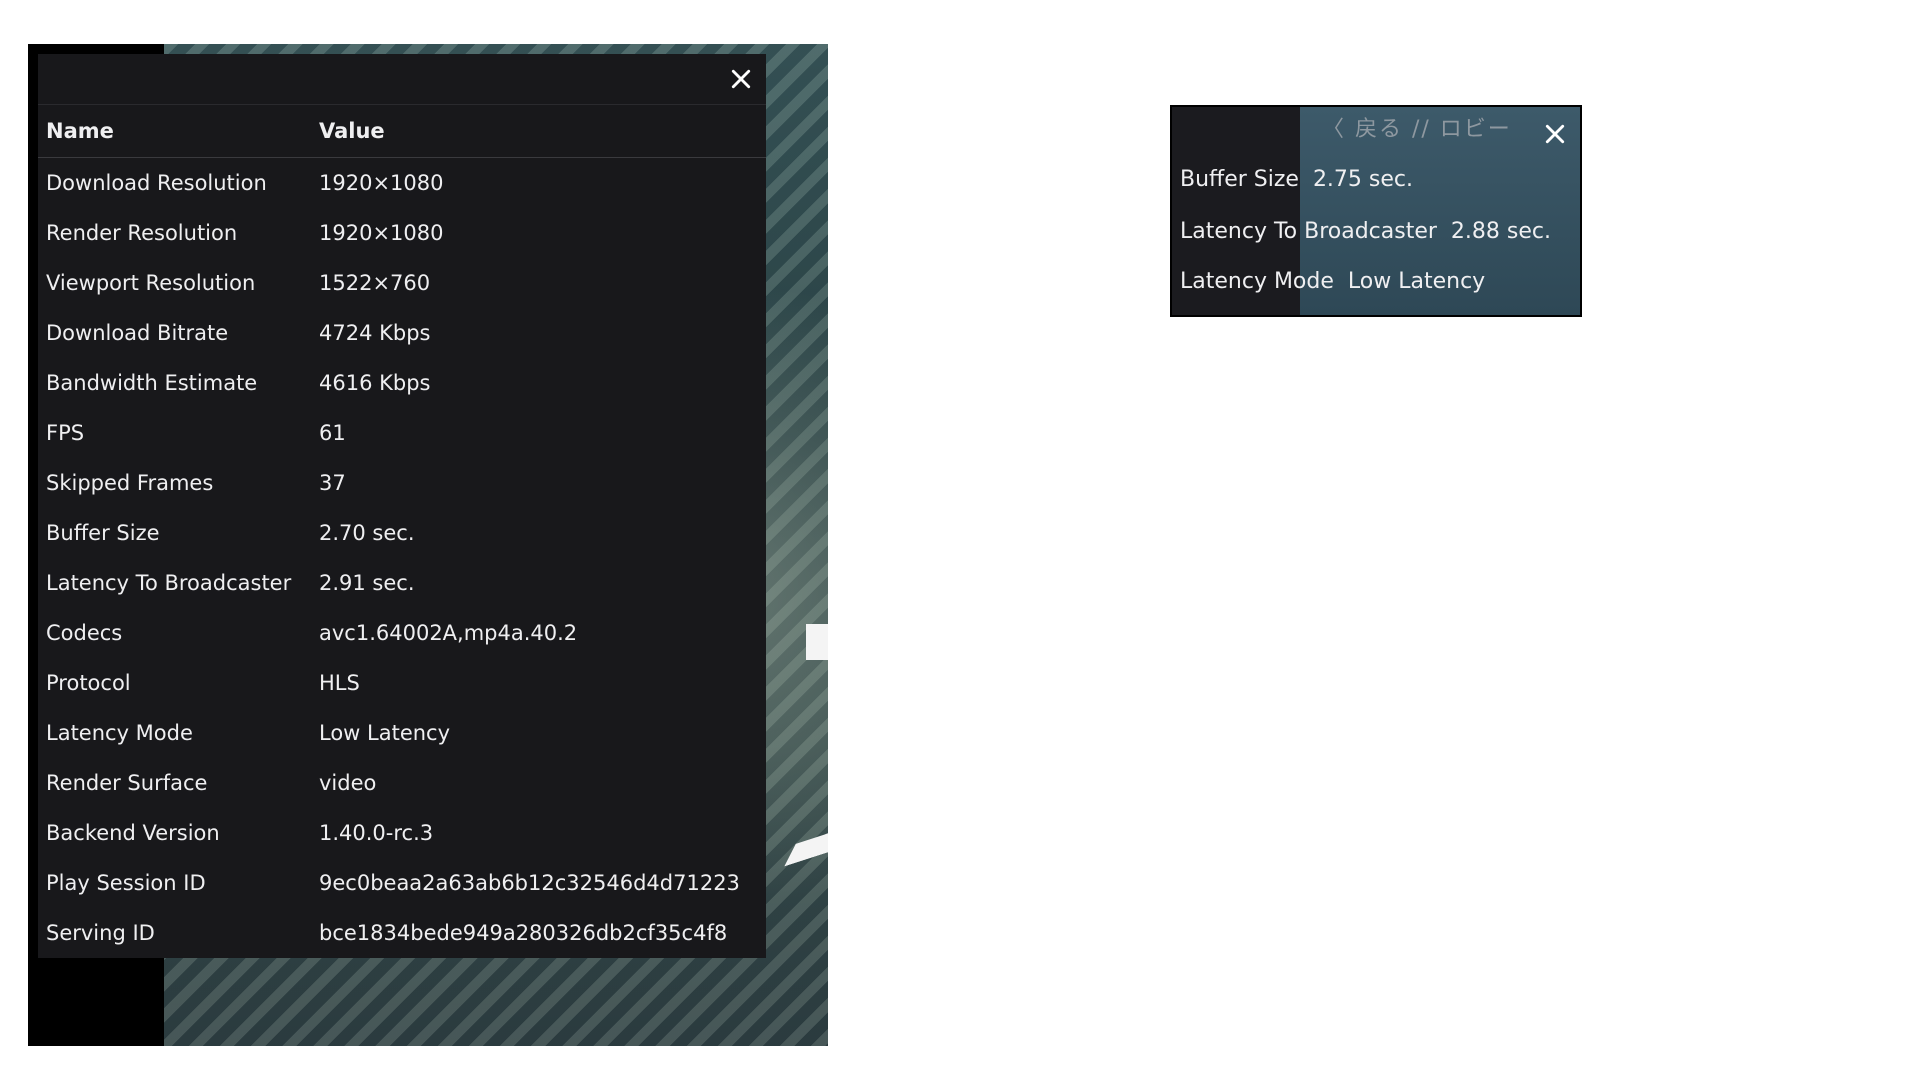 This screenshot has height=1080, width=1920. I want to click on background-nav-text: 〈 戻る // ロビー, so click(1417, 129).